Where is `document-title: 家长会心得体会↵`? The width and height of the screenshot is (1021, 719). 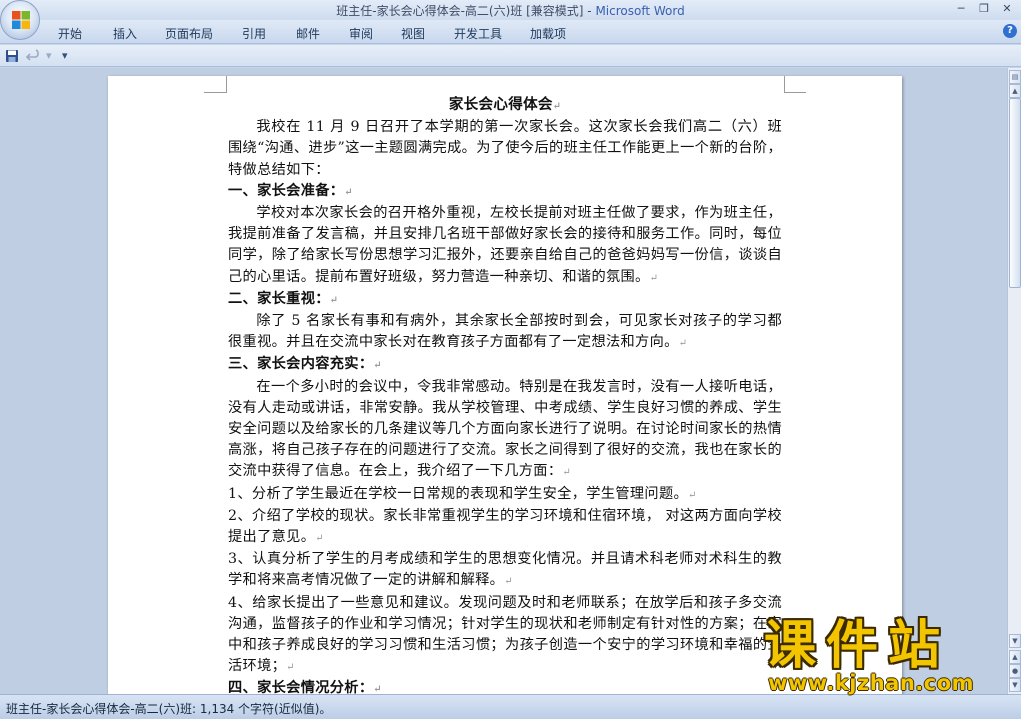
document-title: 家长会心得体会↵ is located at coordinates (505, 105).